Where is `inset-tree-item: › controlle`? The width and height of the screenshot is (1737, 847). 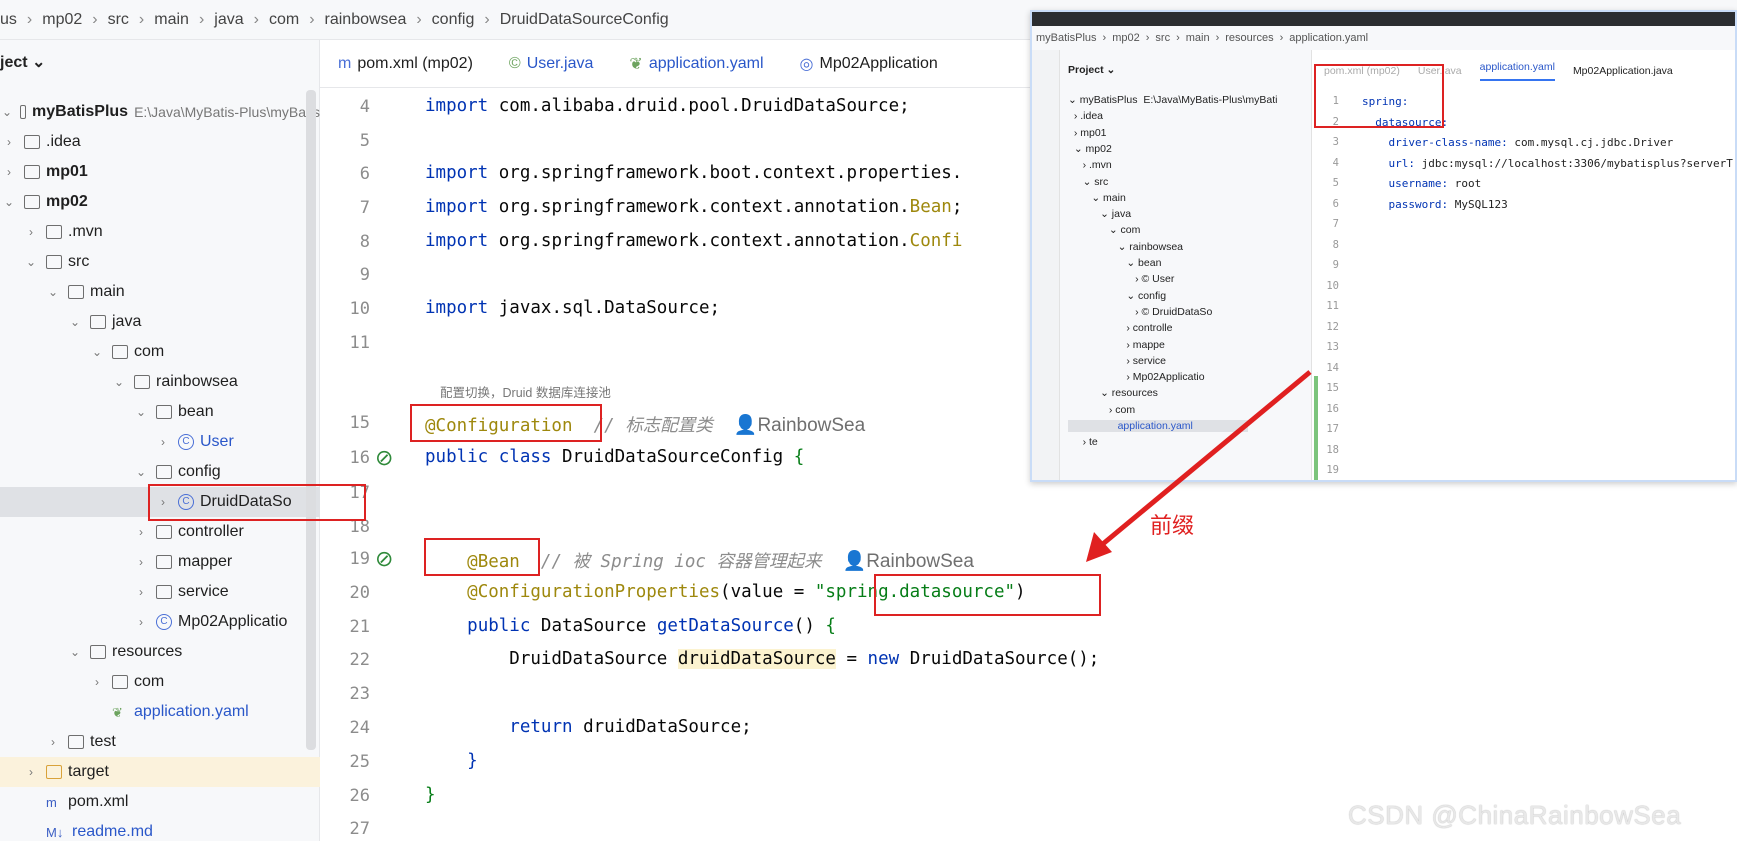
inset-tree-item: › controlle is located at coordinates (1120, 328).